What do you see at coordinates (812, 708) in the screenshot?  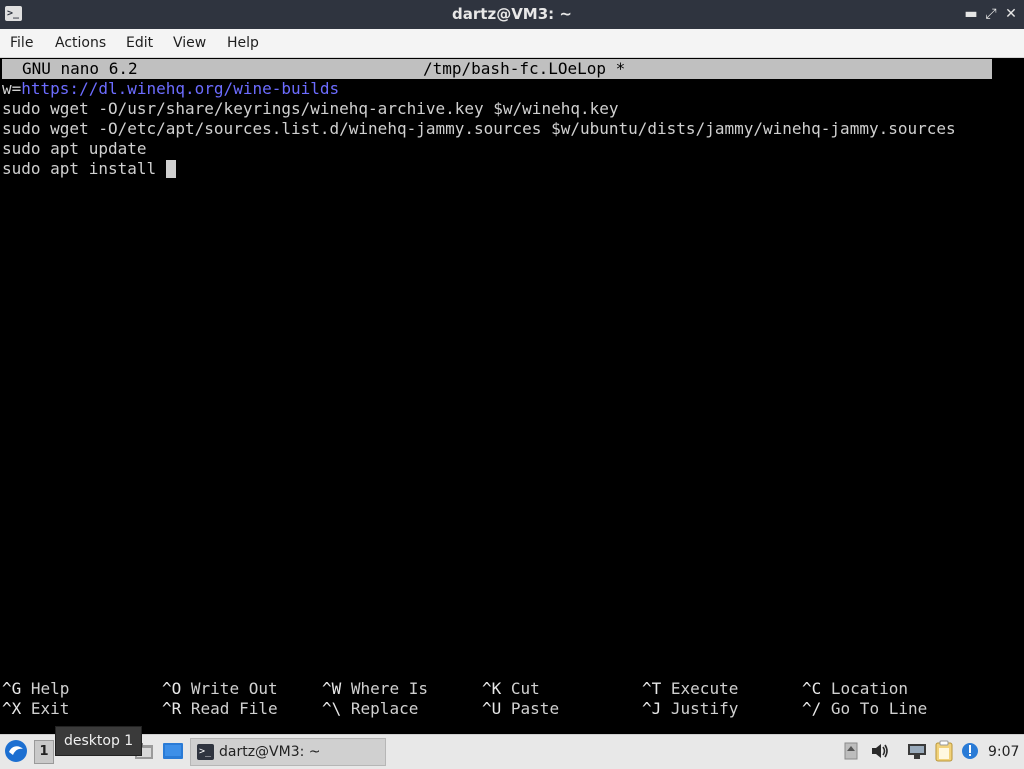 I see `shortcut-key: ^/` at bounding box center [812, 708].